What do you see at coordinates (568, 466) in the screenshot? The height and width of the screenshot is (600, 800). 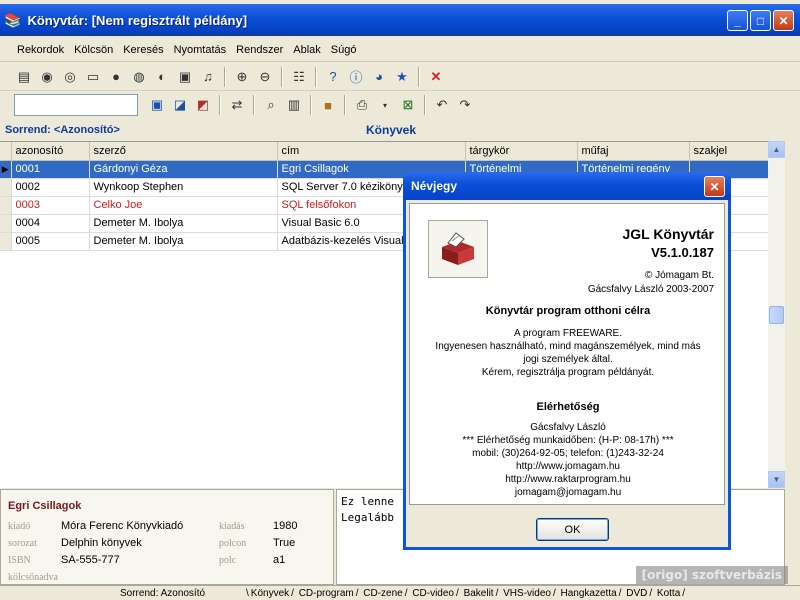 I see `website-link: http://www.jomagam.hu` at bounding box center [568, 466].